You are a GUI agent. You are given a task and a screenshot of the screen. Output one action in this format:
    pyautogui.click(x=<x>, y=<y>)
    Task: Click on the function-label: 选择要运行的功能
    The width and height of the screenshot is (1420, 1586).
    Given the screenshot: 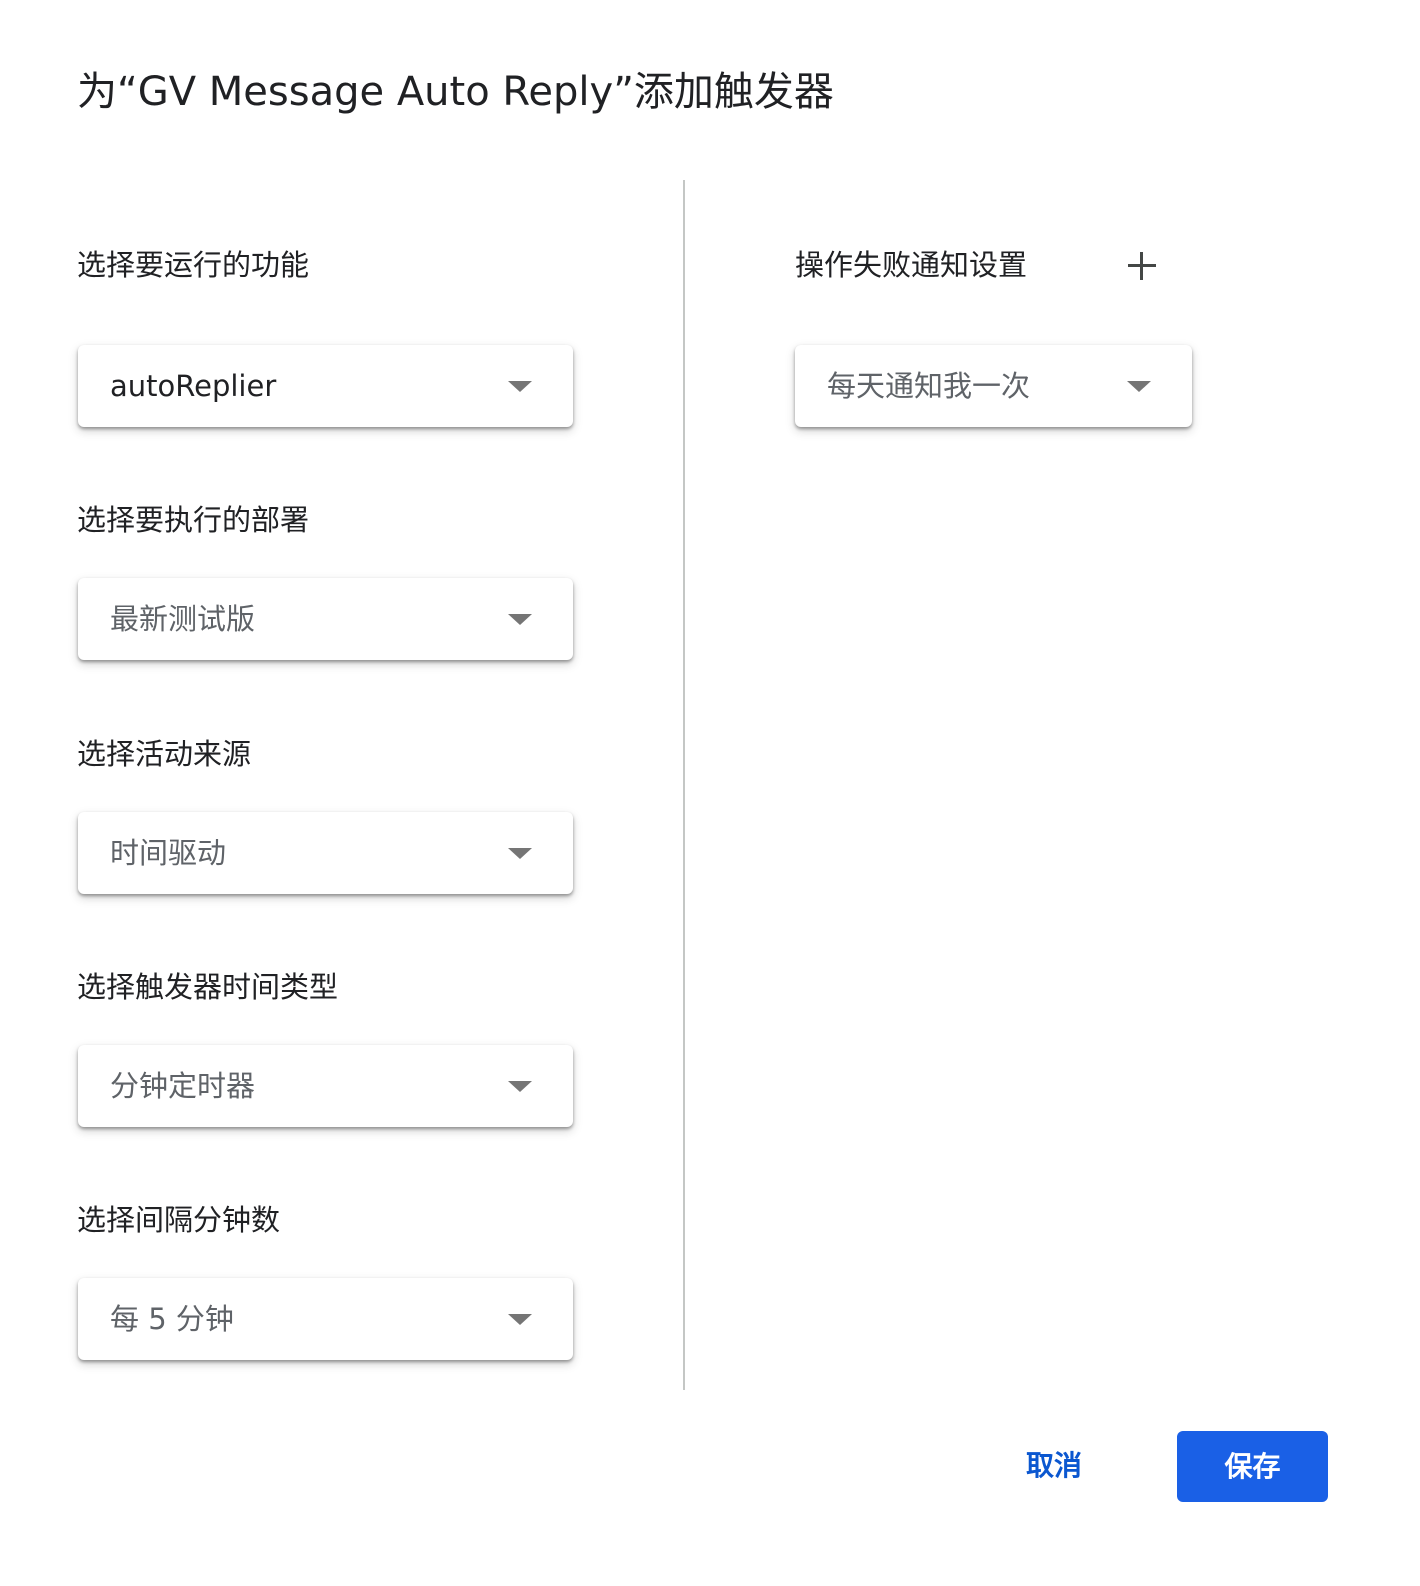 What is the action you would take?
    pyautogui.click(x=193, y=265)
    